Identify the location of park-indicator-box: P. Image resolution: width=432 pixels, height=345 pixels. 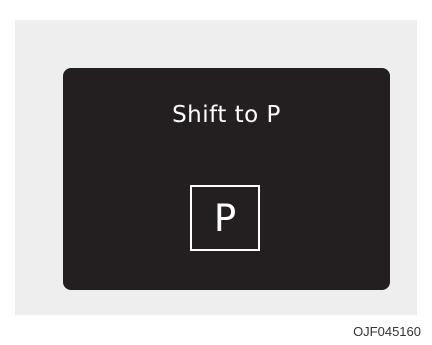
(225, 218).